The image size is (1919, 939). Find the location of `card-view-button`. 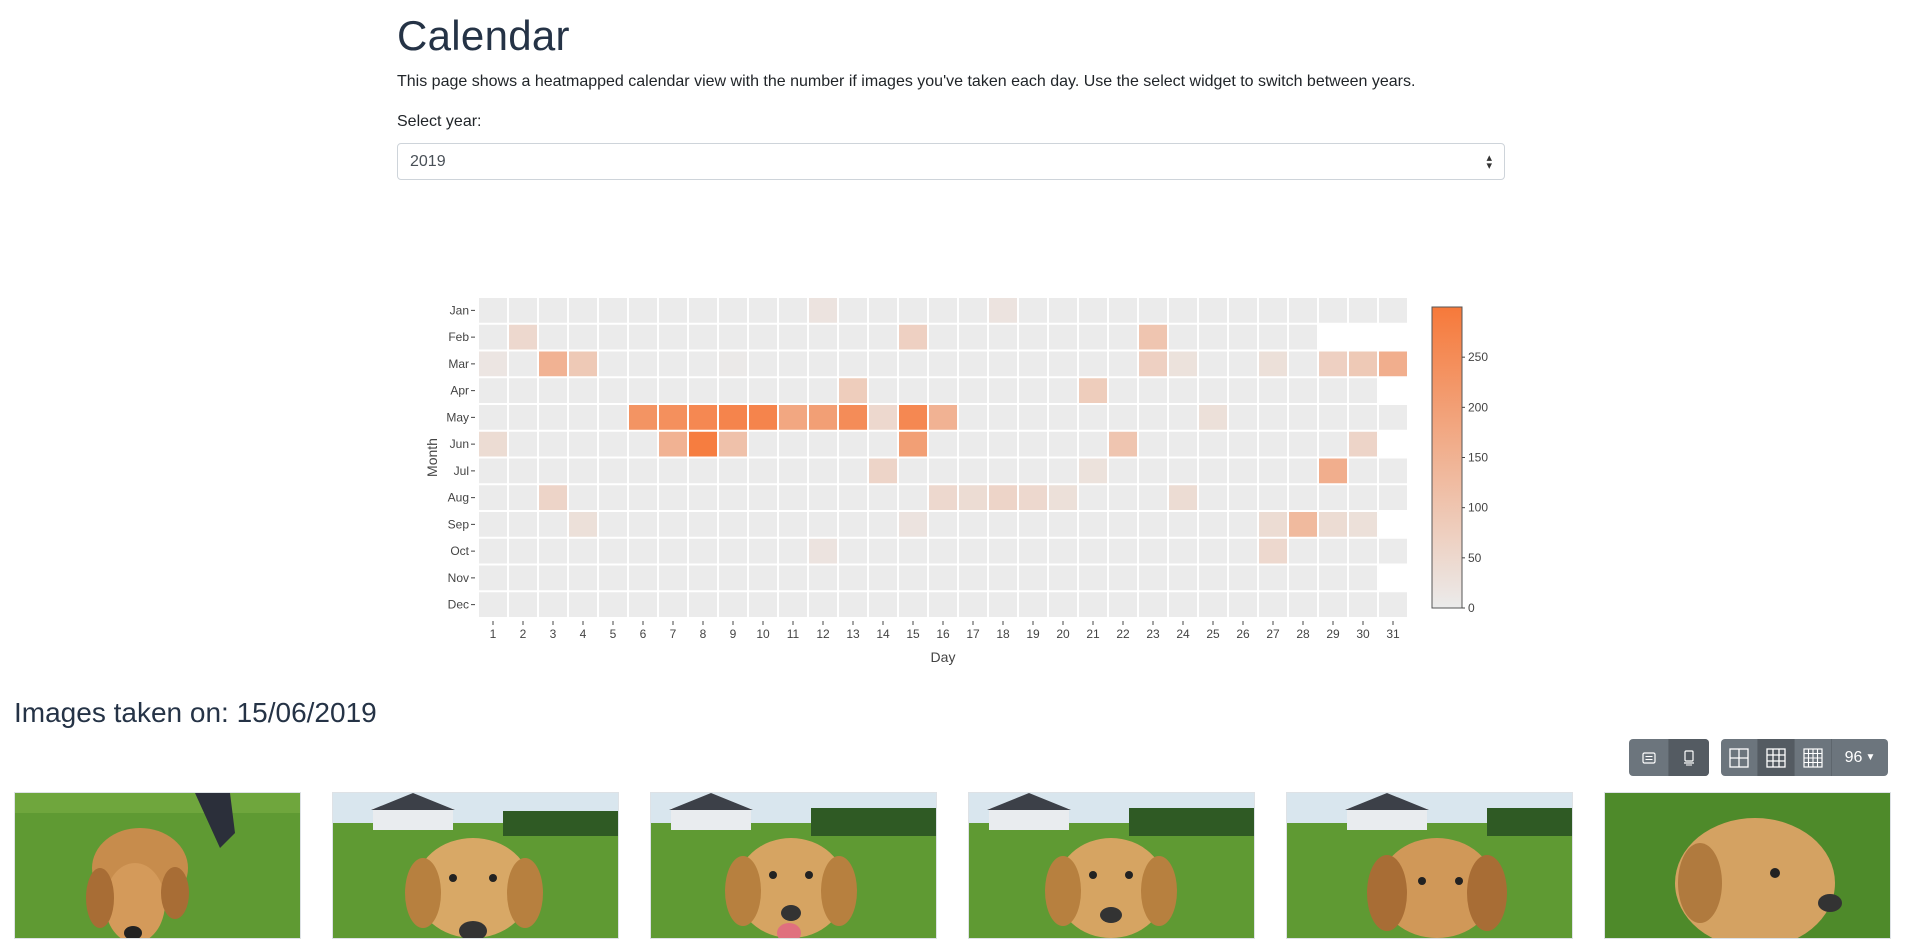

card-view-button is located at coordinates (1689, 757).